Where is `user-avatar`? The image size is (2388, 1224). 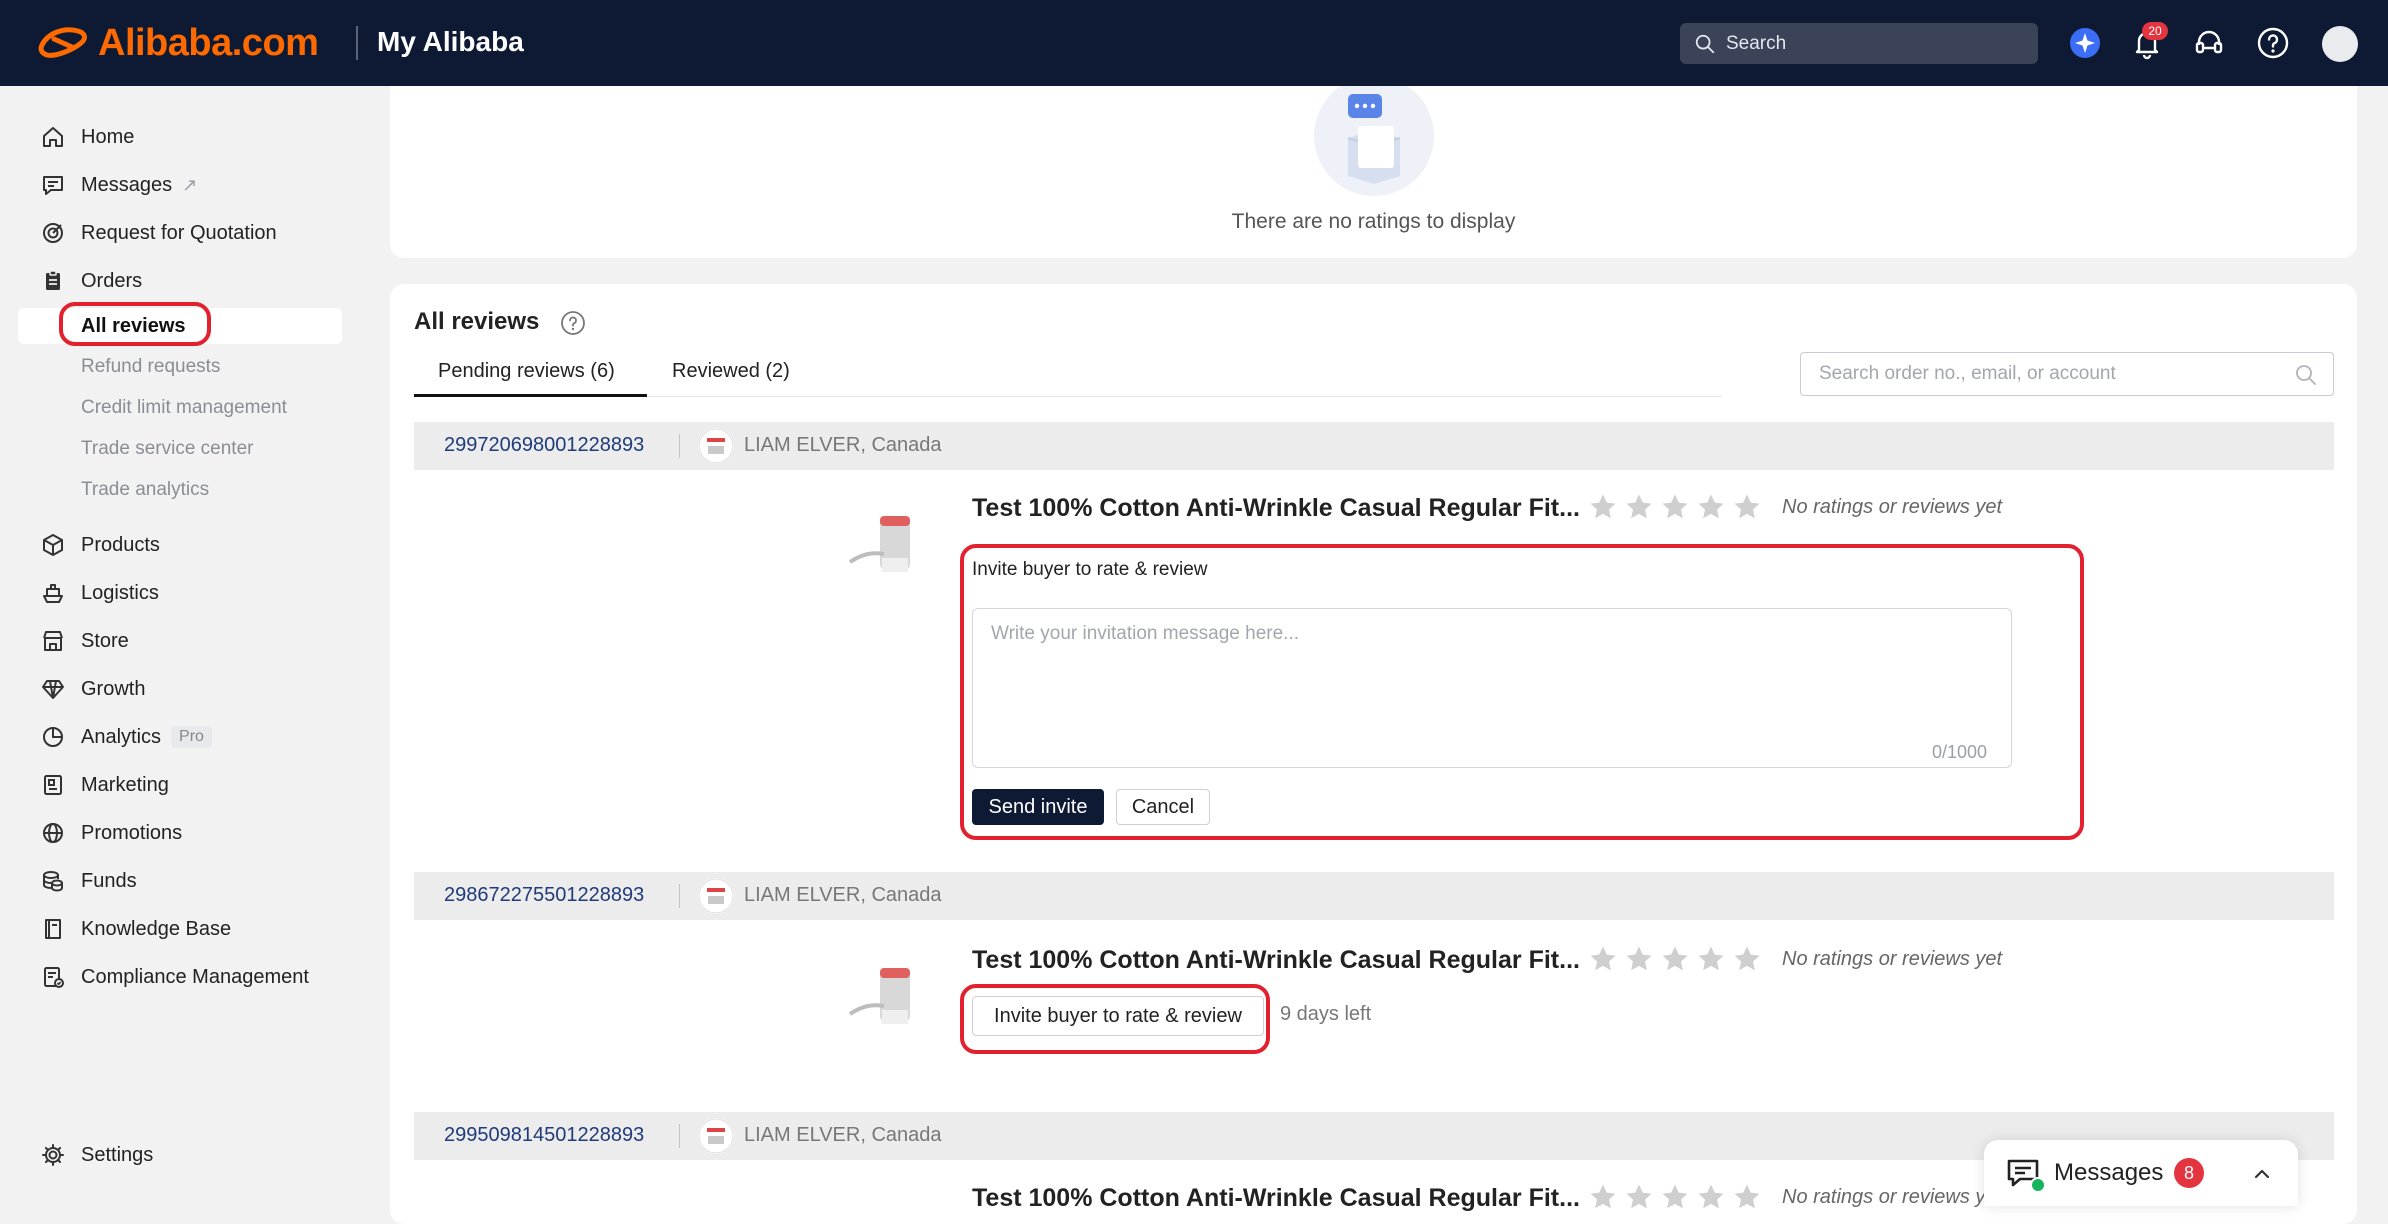 user-avatar is located at coordinates (2340, 44).